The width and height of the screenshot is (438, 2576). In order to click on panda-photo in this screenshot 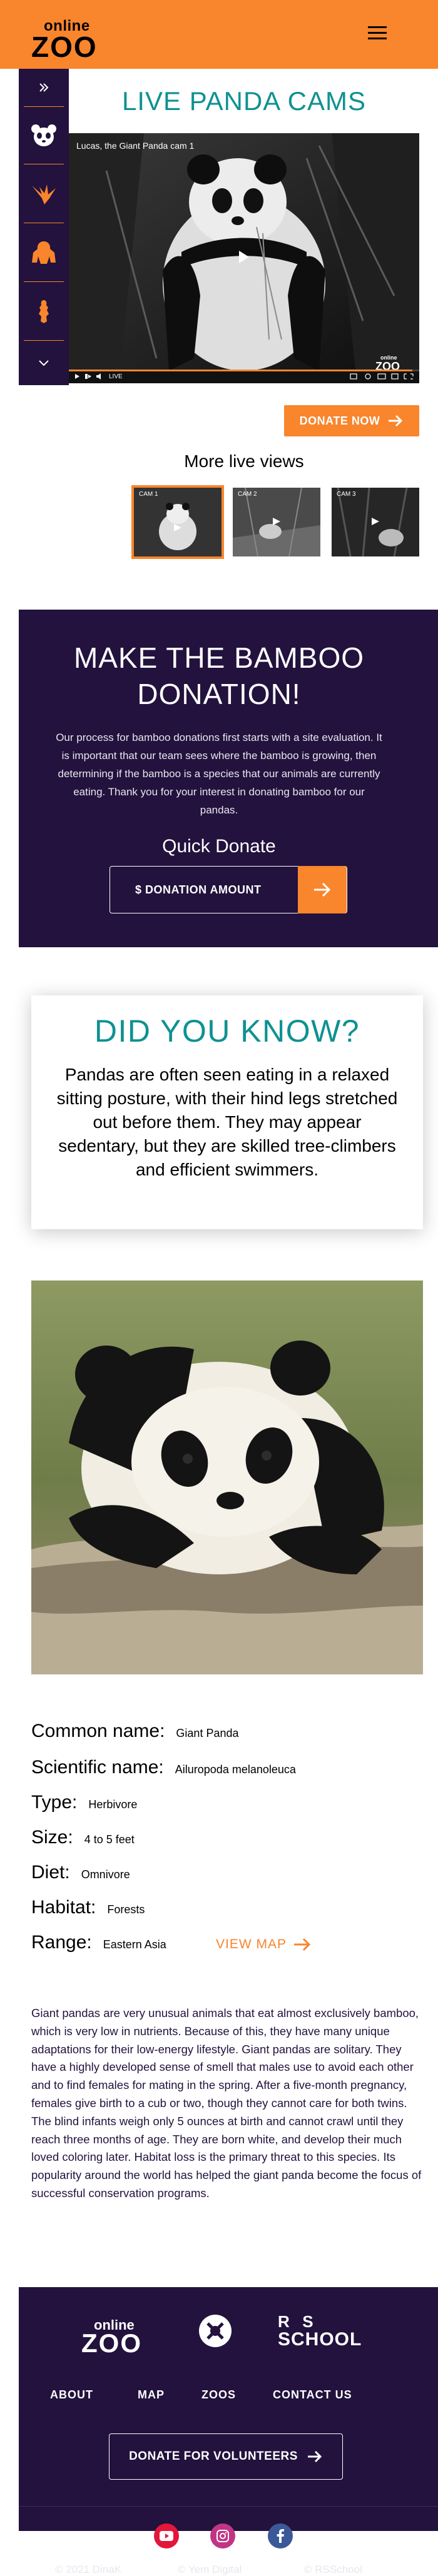, I will do `click(227, 1477)`.